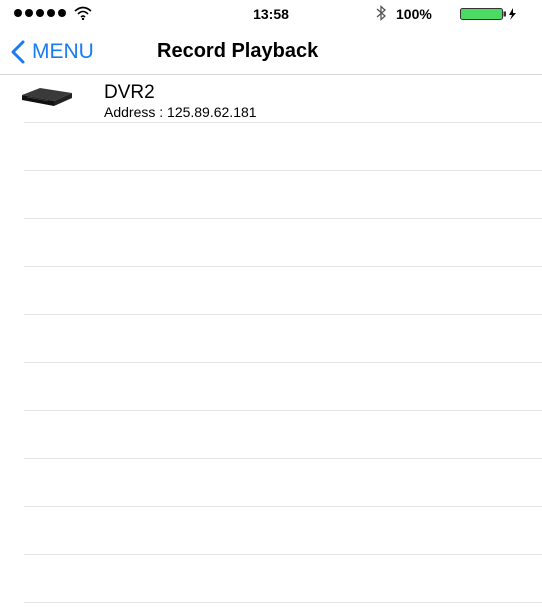 The width and height of the screenshot is (542, 608). I want to click on device-address: Address : 125.89.62.181, so click(180, 112).